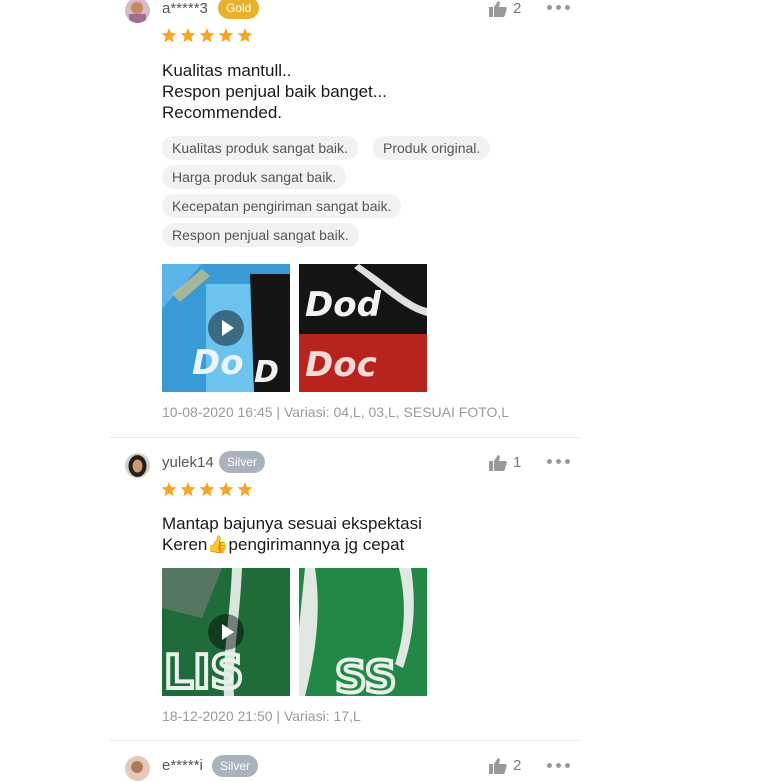  I want to click on review-text-line: Mantap bajunya sesuai ekspektasi, so click(292, 523).